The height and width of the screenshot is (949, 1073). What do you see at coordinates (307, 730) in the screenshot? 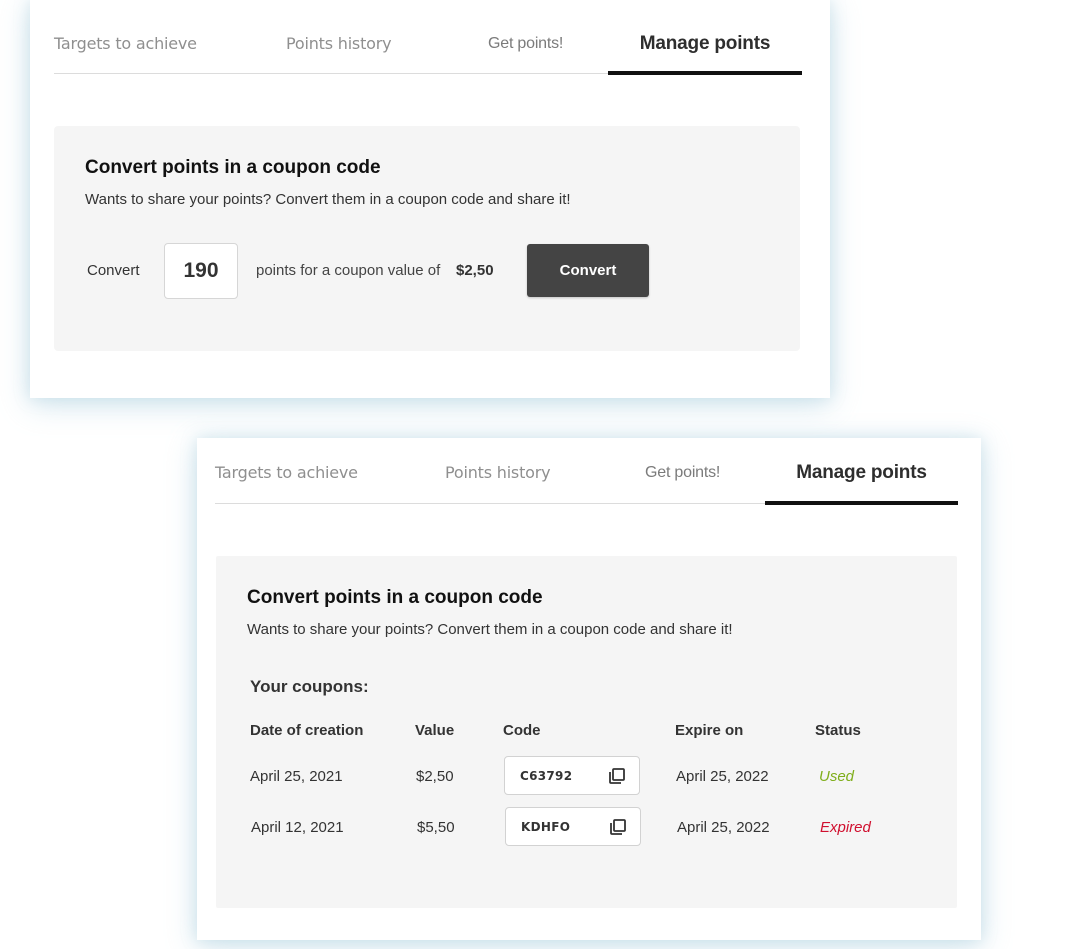
I see `column-header-date: Date of creation` at bounding box center [307, 730].